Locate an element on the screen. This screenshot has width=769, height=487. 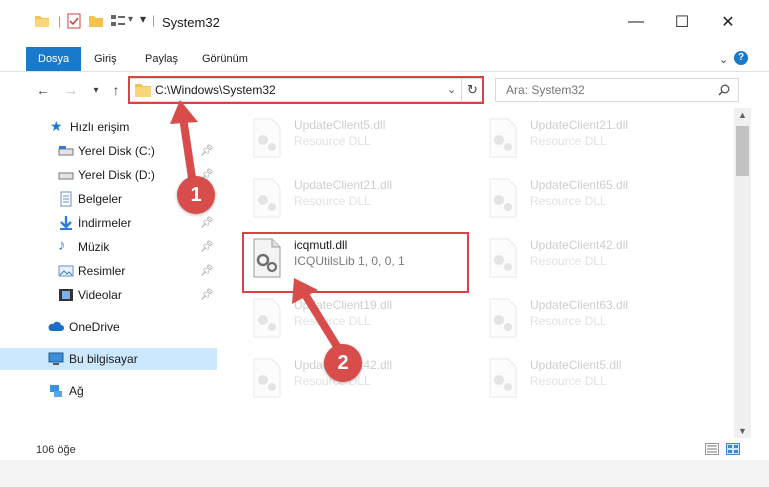
arrow-1-head is located at coordinates (184, 112).